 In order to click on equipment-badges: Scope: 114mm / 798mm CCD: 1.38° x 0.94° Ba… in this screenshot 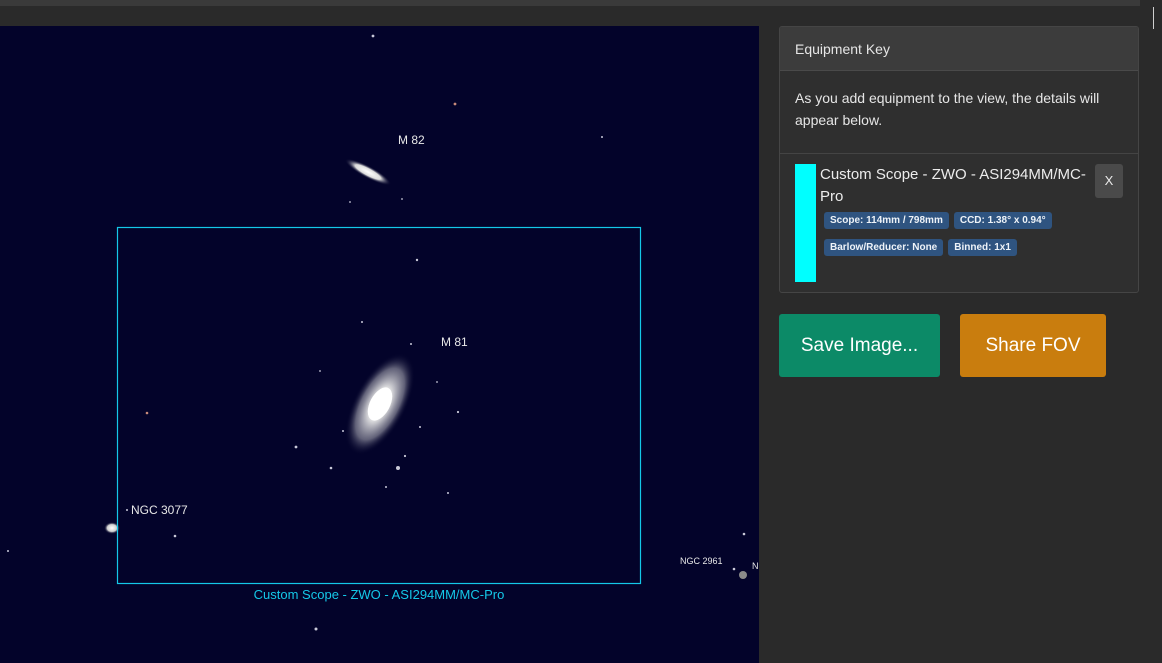, I will do `click(955, 237)`.